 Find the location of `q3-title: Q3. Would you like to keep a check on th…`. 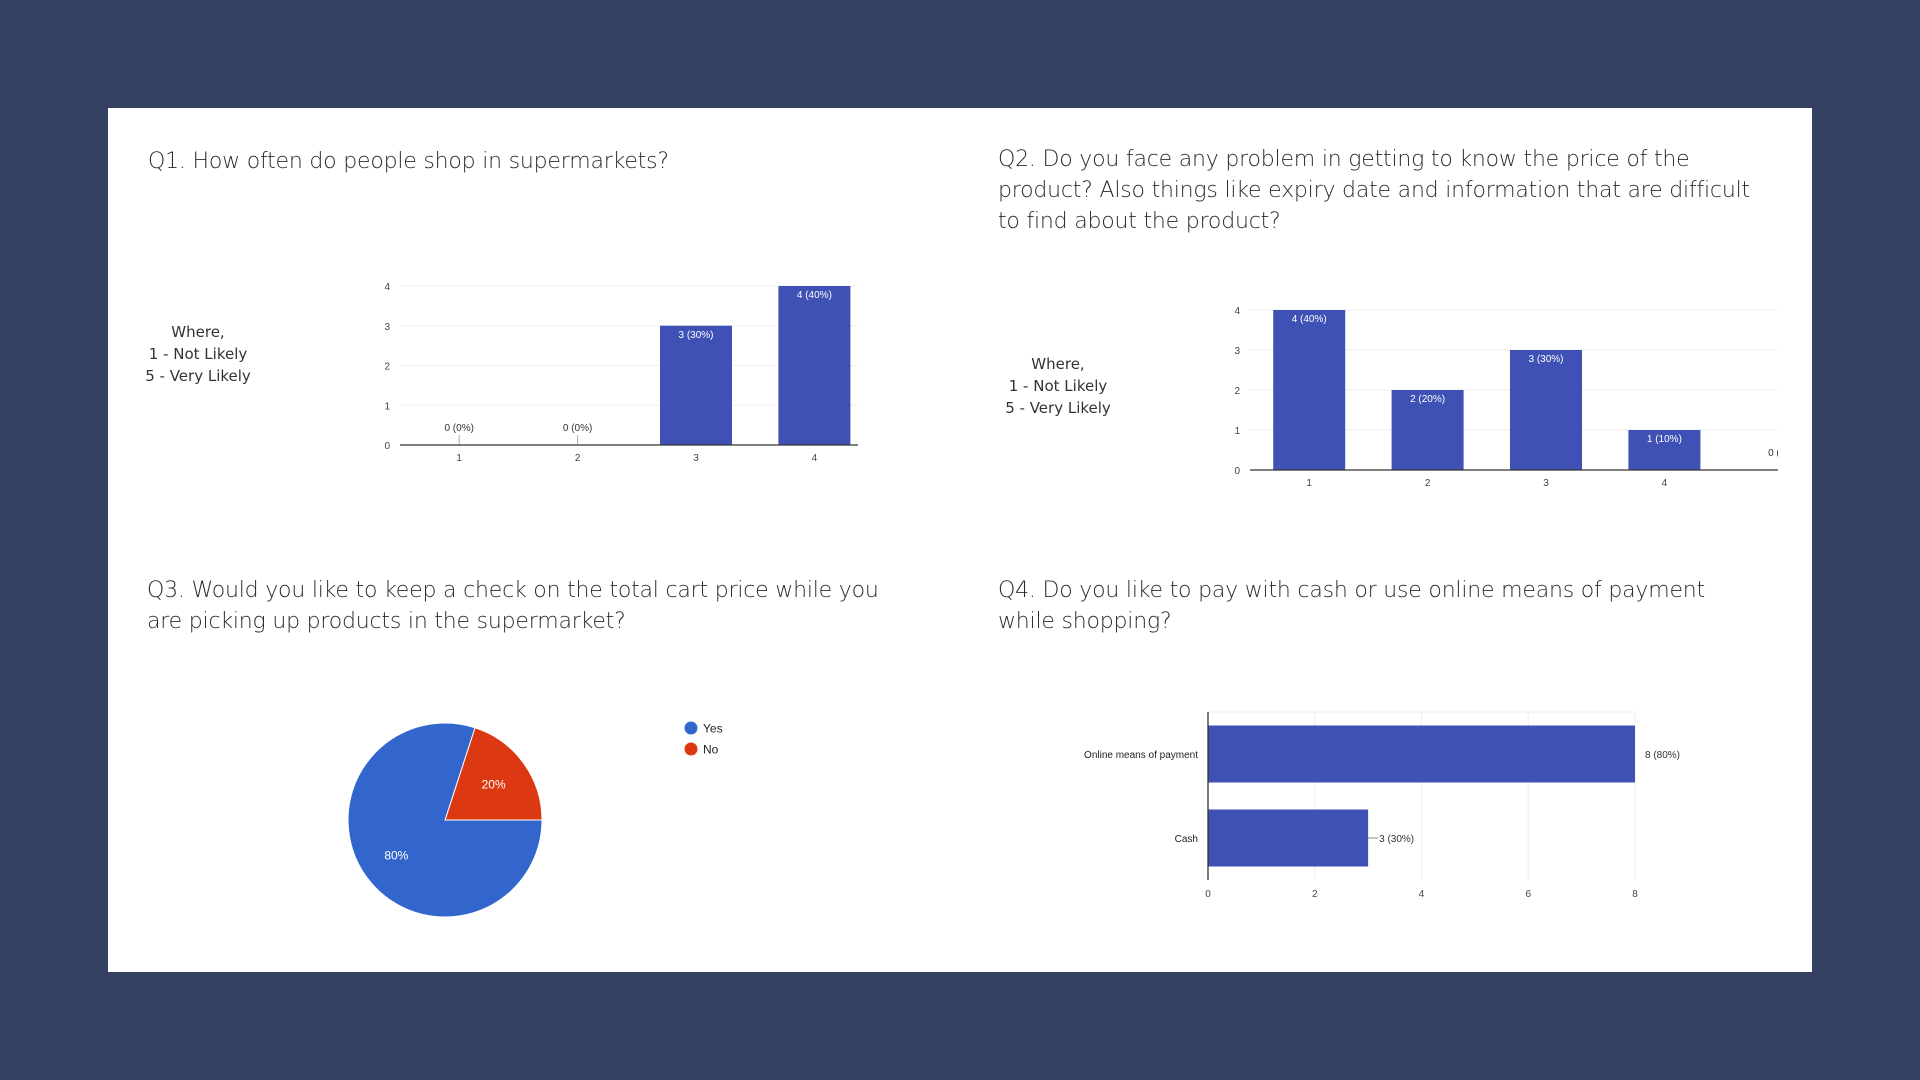

q3-title: Q3. Would you like to keep a check on th… is located at coordinates (513, 606).